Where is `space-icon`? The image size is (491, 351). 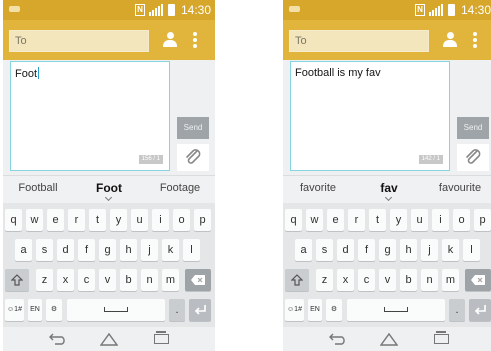
space-icon is located at coordinates (396, 309).